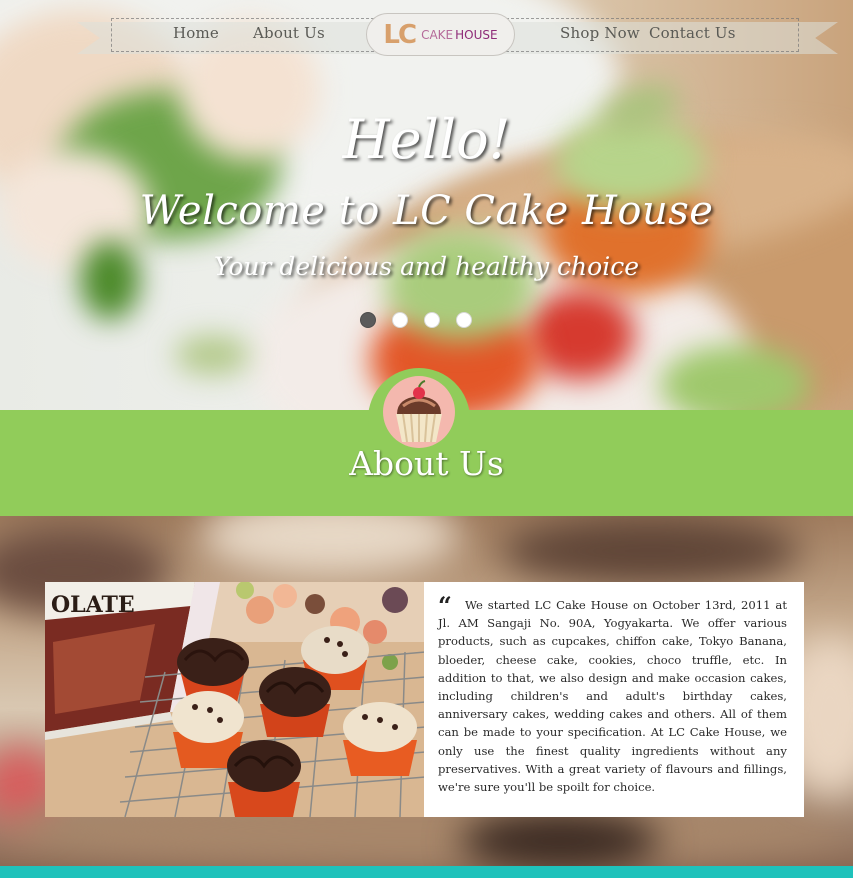 Image resolution: width=853 pixels, height=878 pixels. What do you see at coordinates (416, 320) in the screenshot?
I see `slider-dots` at bounding box center [416, 320].